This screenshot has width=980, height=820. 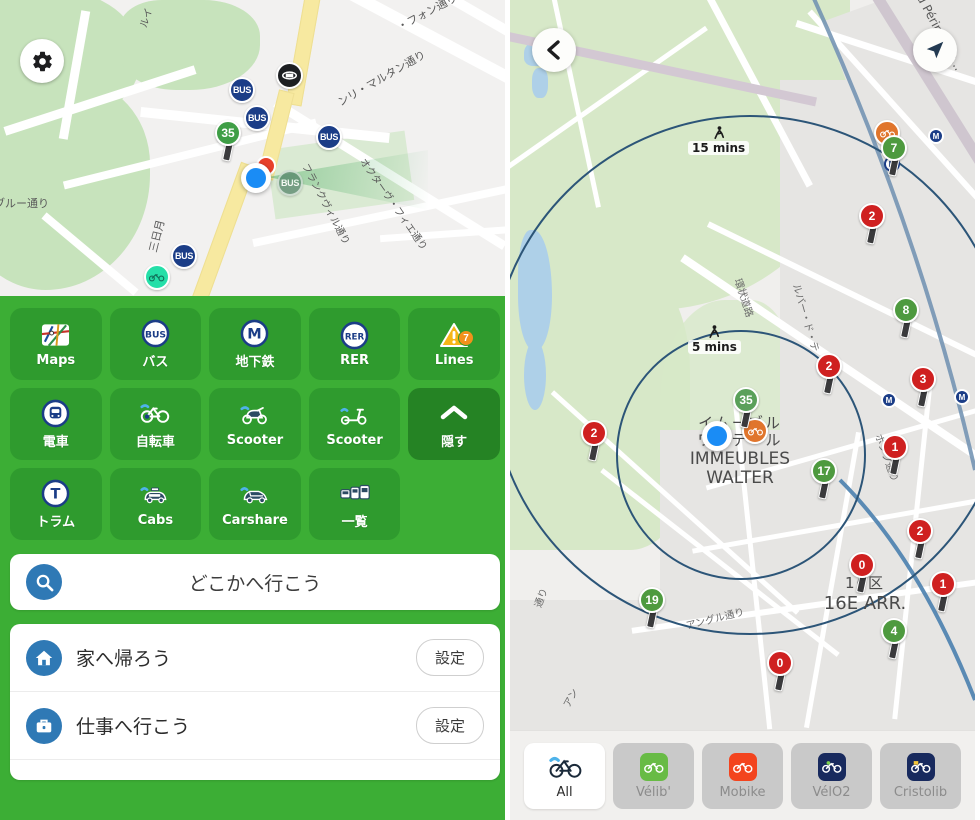 I want to click on tile-tram: T トラム, so click(x=56, y=504).